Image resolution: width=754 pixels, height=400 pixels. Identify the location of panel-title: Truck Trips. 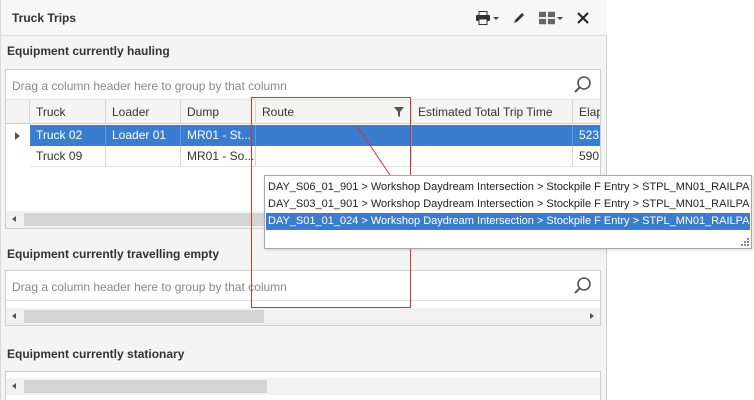
(44, 18).